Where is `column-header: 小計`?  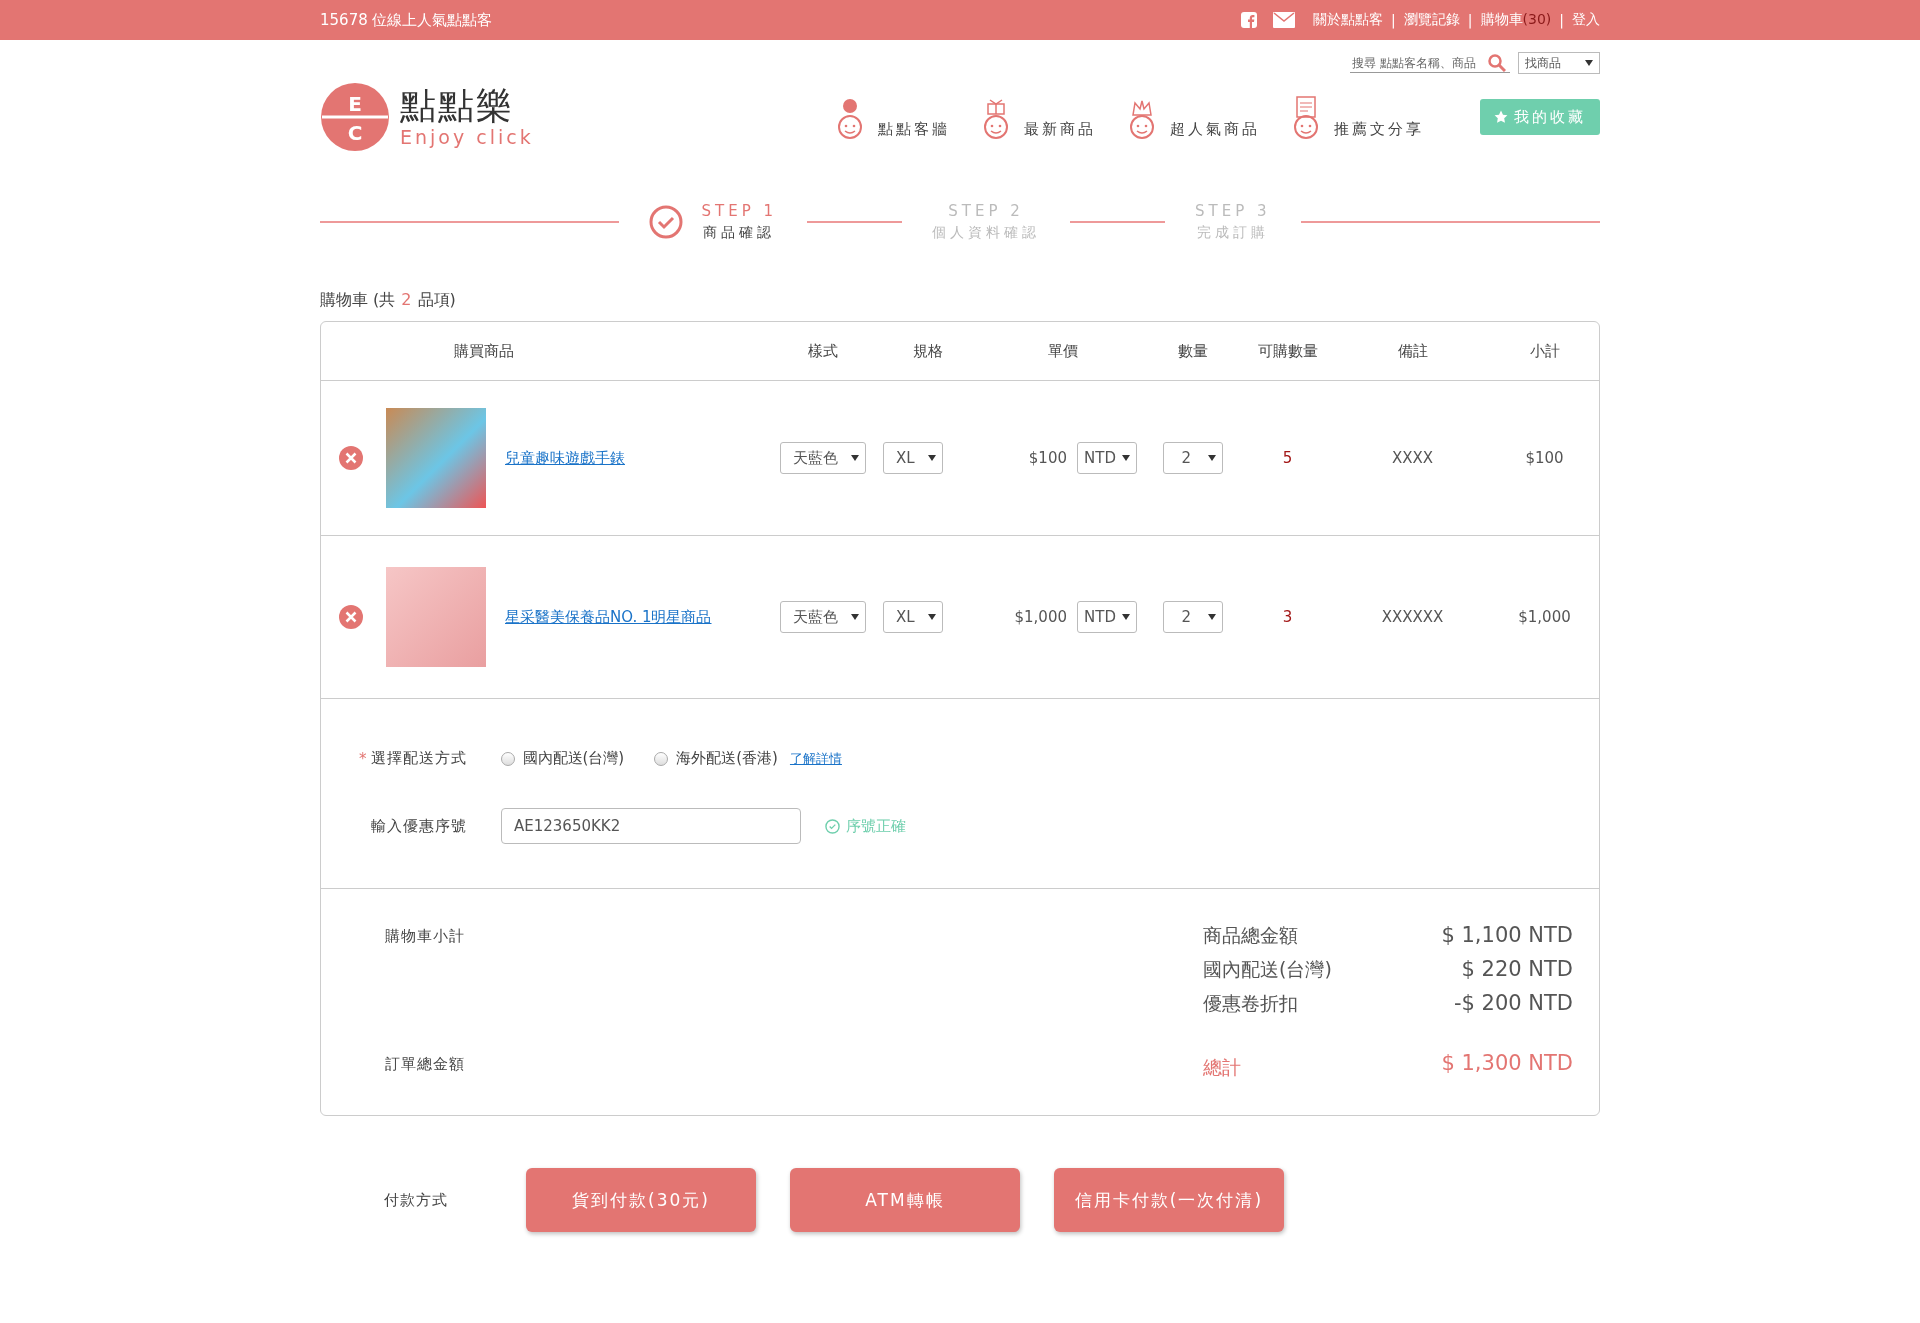
column-header: 小計 is located at coordinates (1544, 351).